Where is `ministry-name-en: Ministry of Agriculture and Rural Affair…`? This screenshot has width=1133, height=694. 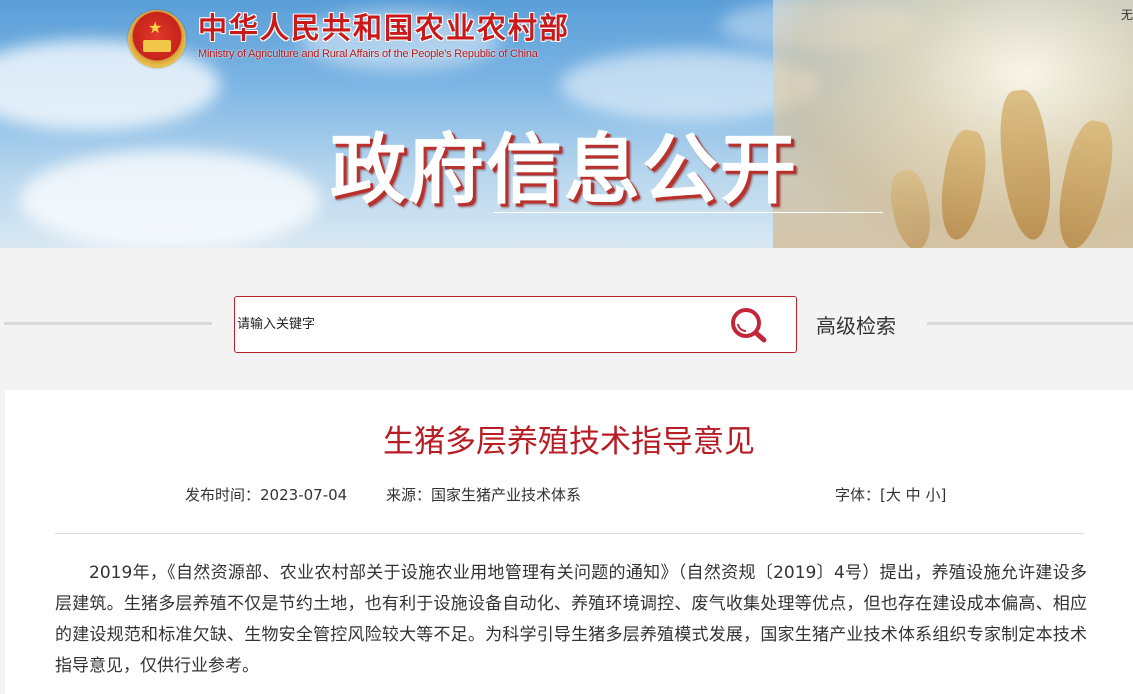 ministry-name-en: Ministry of Agriculture and Rural Affair… is located at coordinates (368, 54).